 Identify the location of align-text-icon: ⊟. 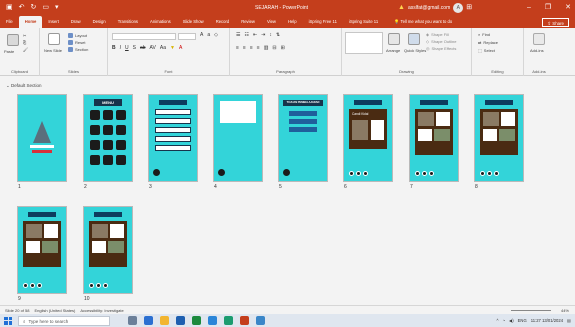
(274, 48).